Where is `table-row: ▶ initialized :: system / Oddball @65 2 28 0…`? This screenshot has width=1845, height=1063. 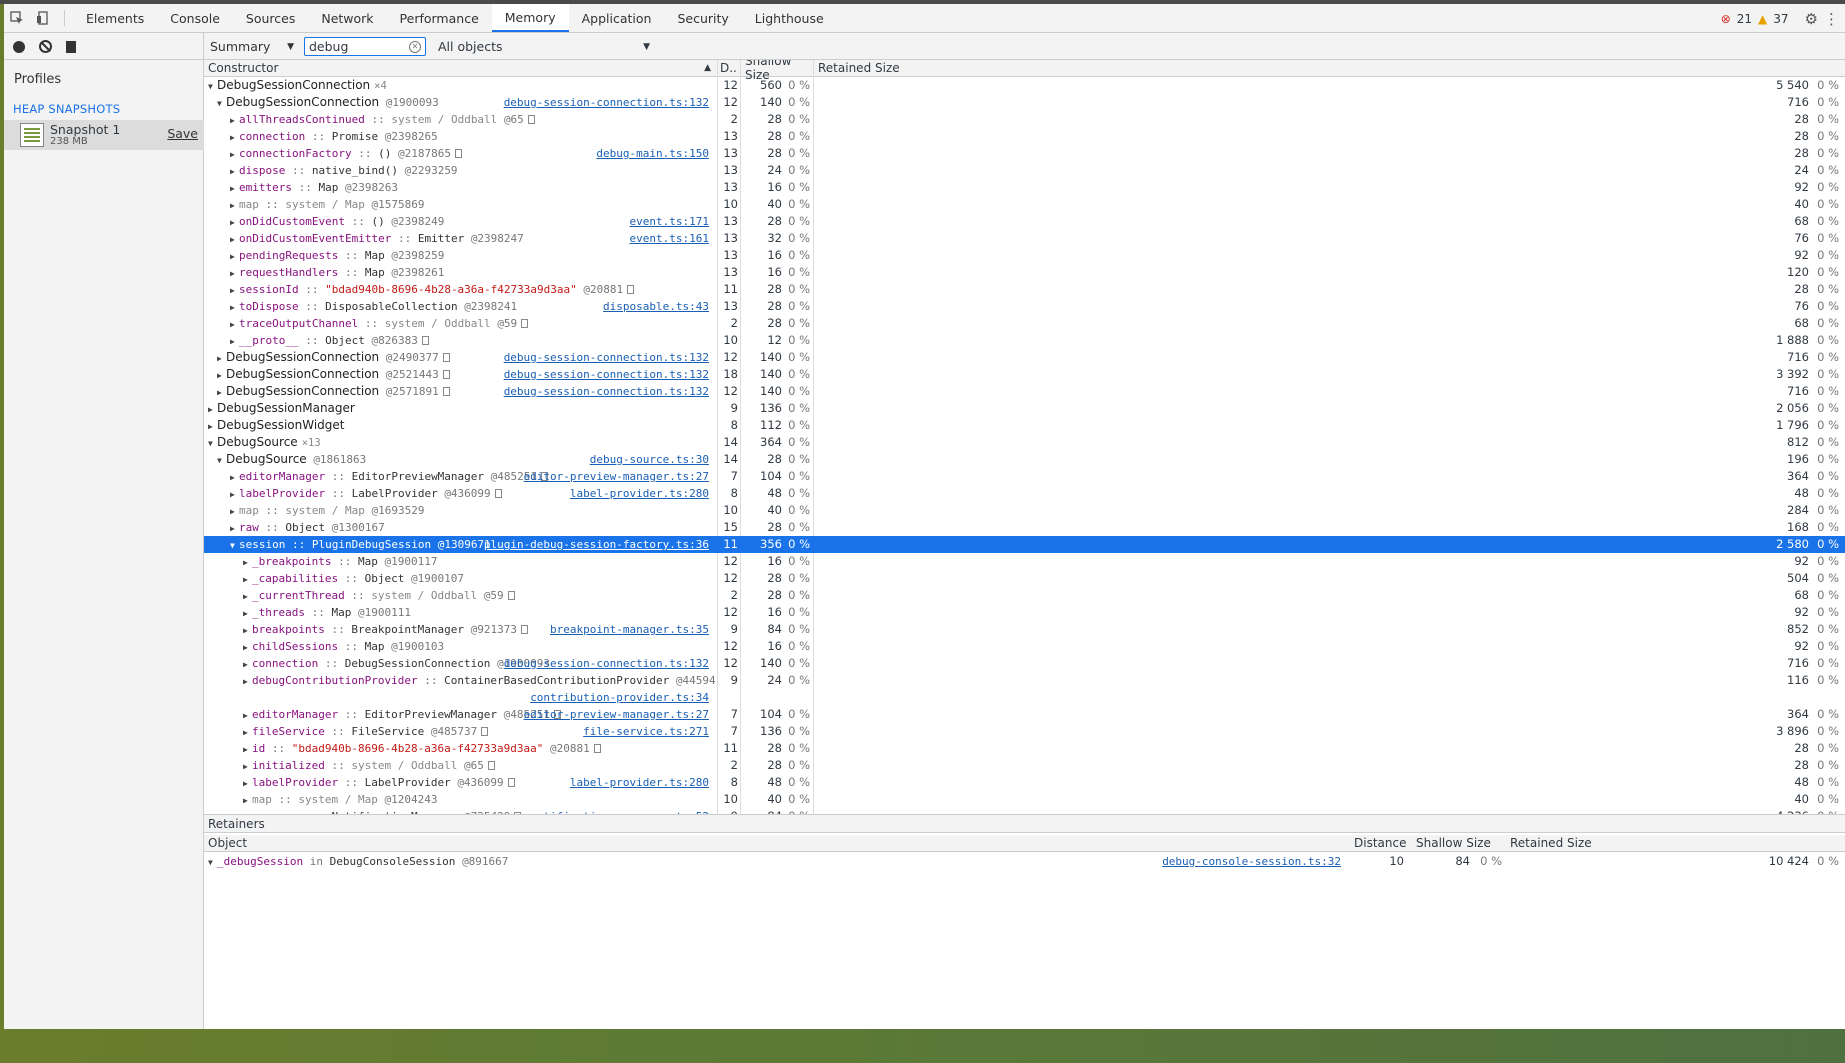
table-row: ▶ initialized :: system / Oddball @65 2 28 0… is located at coordinates (1024, 765).